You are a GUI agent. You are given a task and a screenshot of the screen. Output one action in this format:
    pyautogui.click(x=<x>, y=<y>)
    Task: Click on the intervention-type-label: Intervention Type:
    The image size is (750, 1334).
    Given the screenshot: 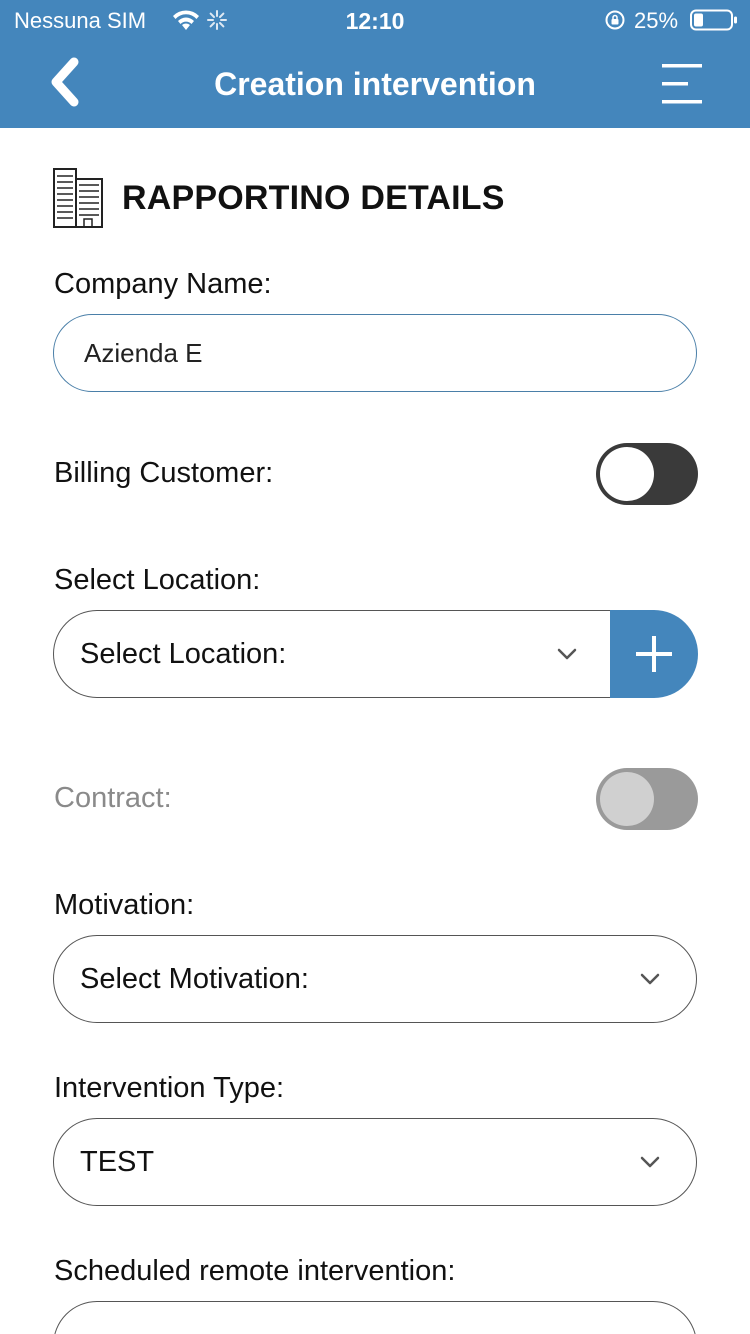 What is the action you would take?
    pyautogui.click(x=169, y=1088)
    